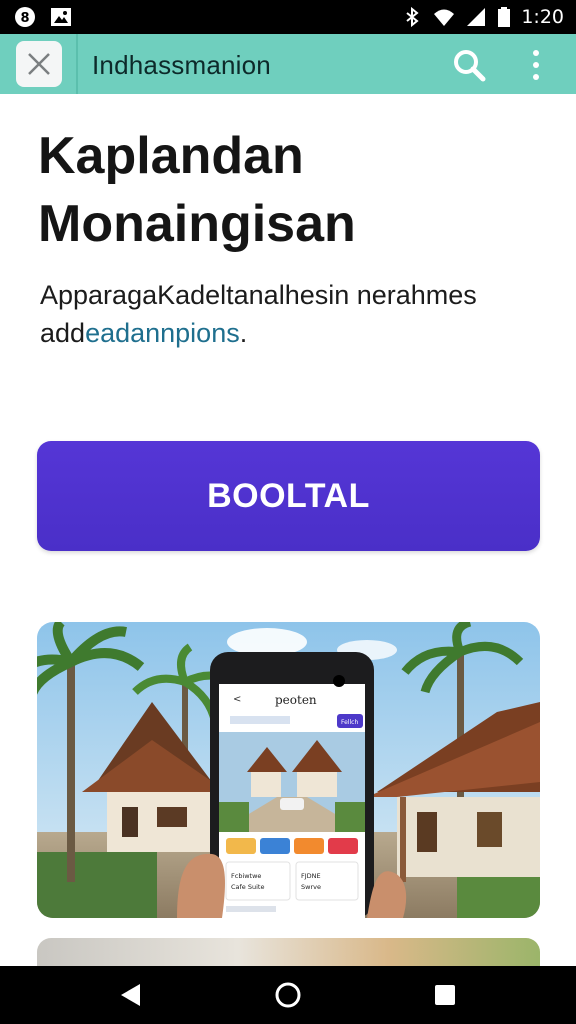 The image size is (576, 1024). I want to click on status-bar: 8 1:20, so click(288, 17).